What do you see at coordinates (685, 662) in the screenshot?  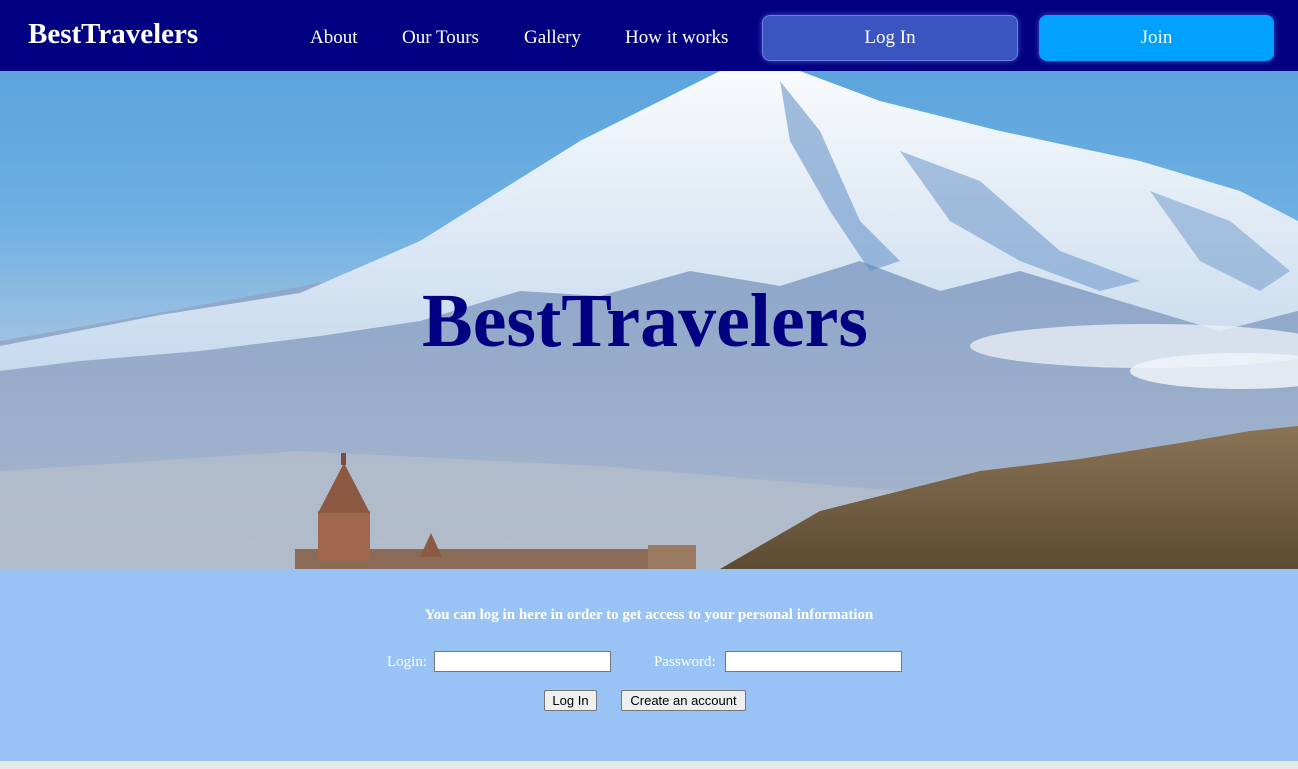 I see `password-label: Password:` at bounding box center [685, 662].